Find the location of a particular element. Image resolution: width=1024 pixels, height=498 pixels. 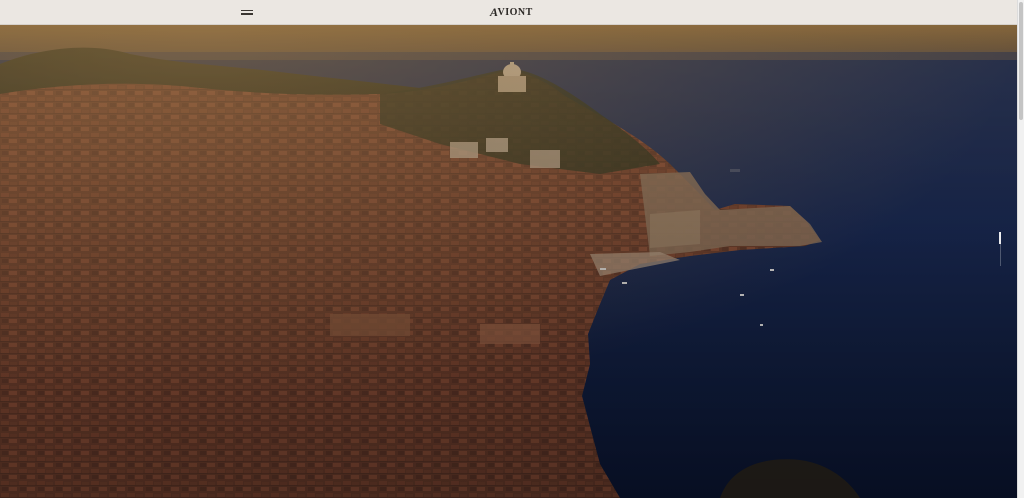

menu-button is located at coordinates (248, 12).